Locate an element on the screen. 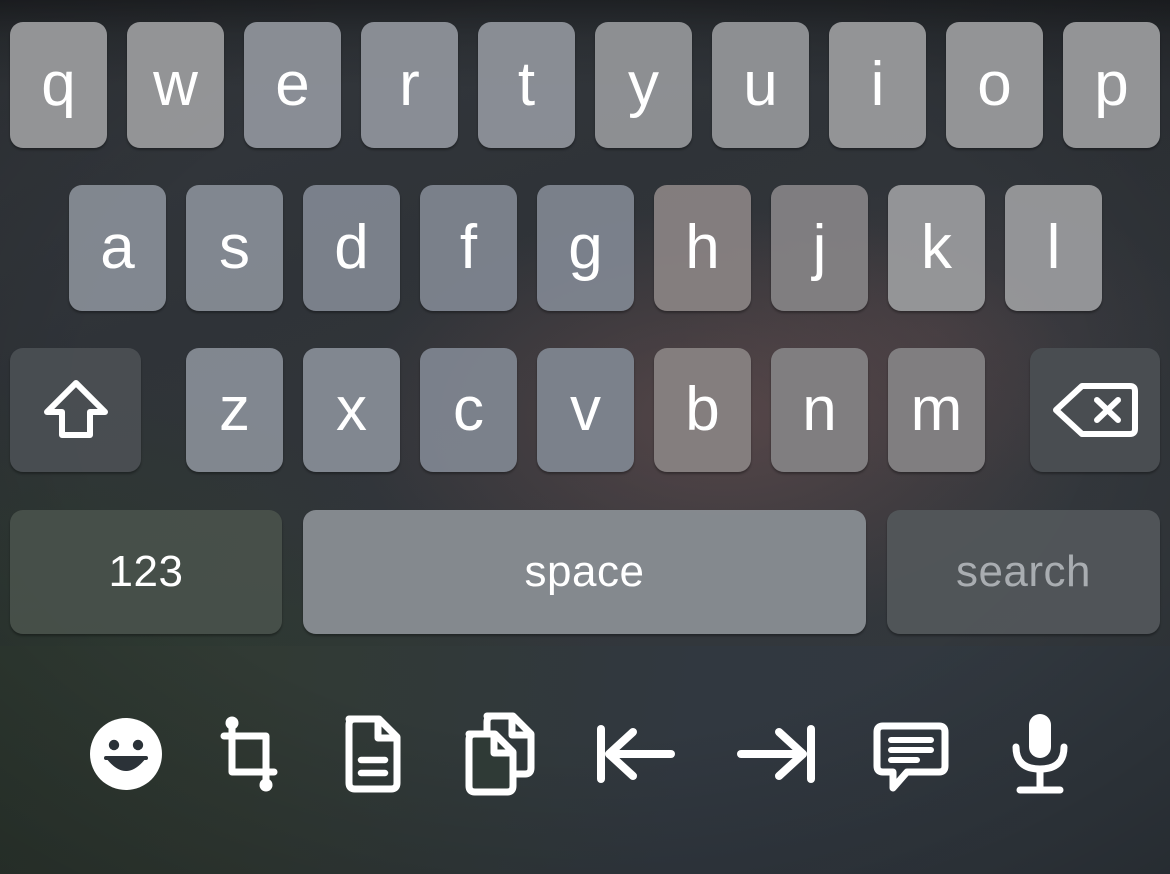  key-label: a is located at coordinates (117, 247).